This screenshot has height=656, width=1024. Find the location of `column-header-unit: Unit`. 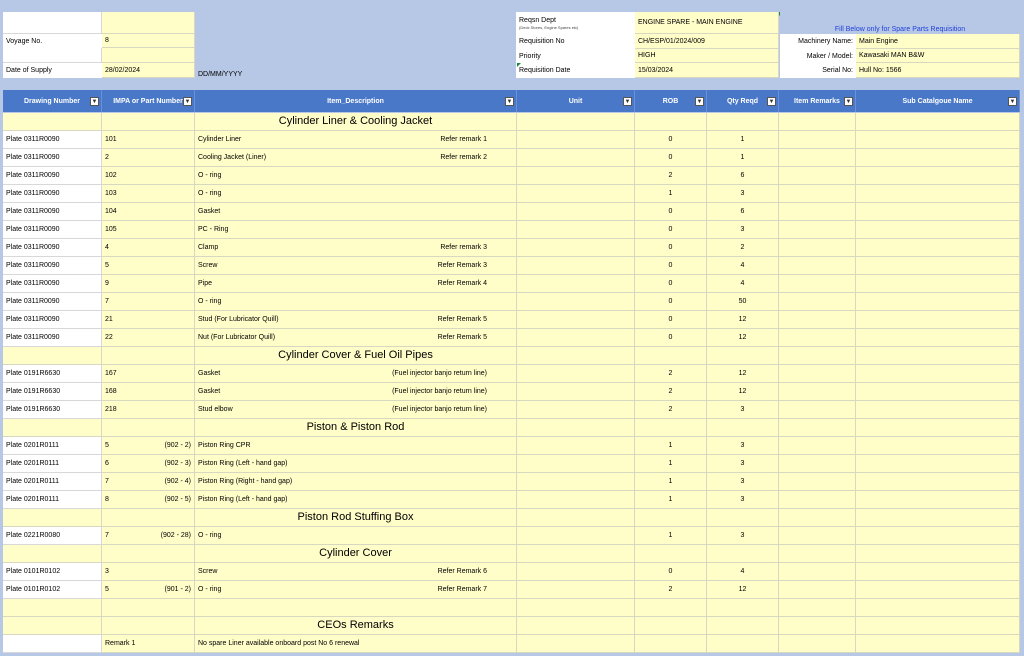

column-header-unit: Unit is located at coordinates (576, 101).